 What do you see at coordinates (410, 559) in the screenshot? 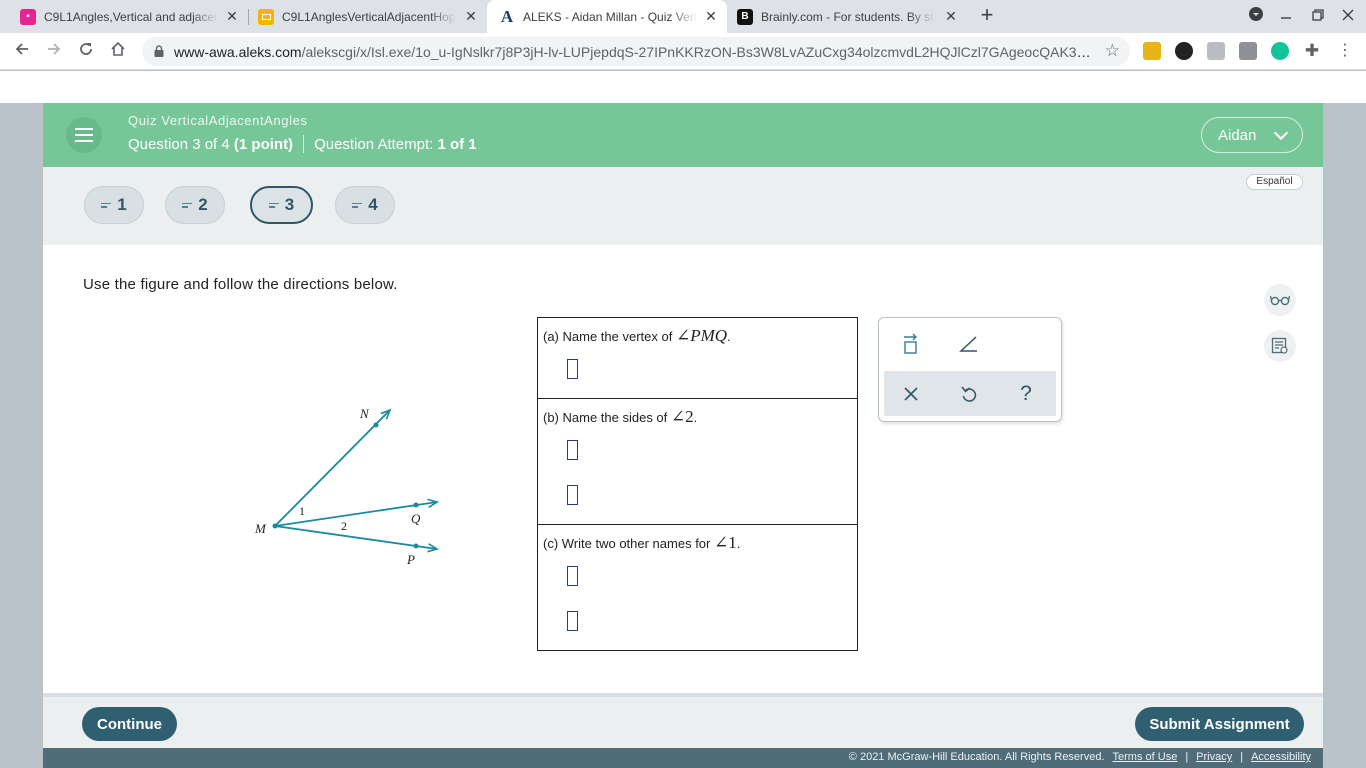
I see `label-p: P` at bounding box center [410, 559].